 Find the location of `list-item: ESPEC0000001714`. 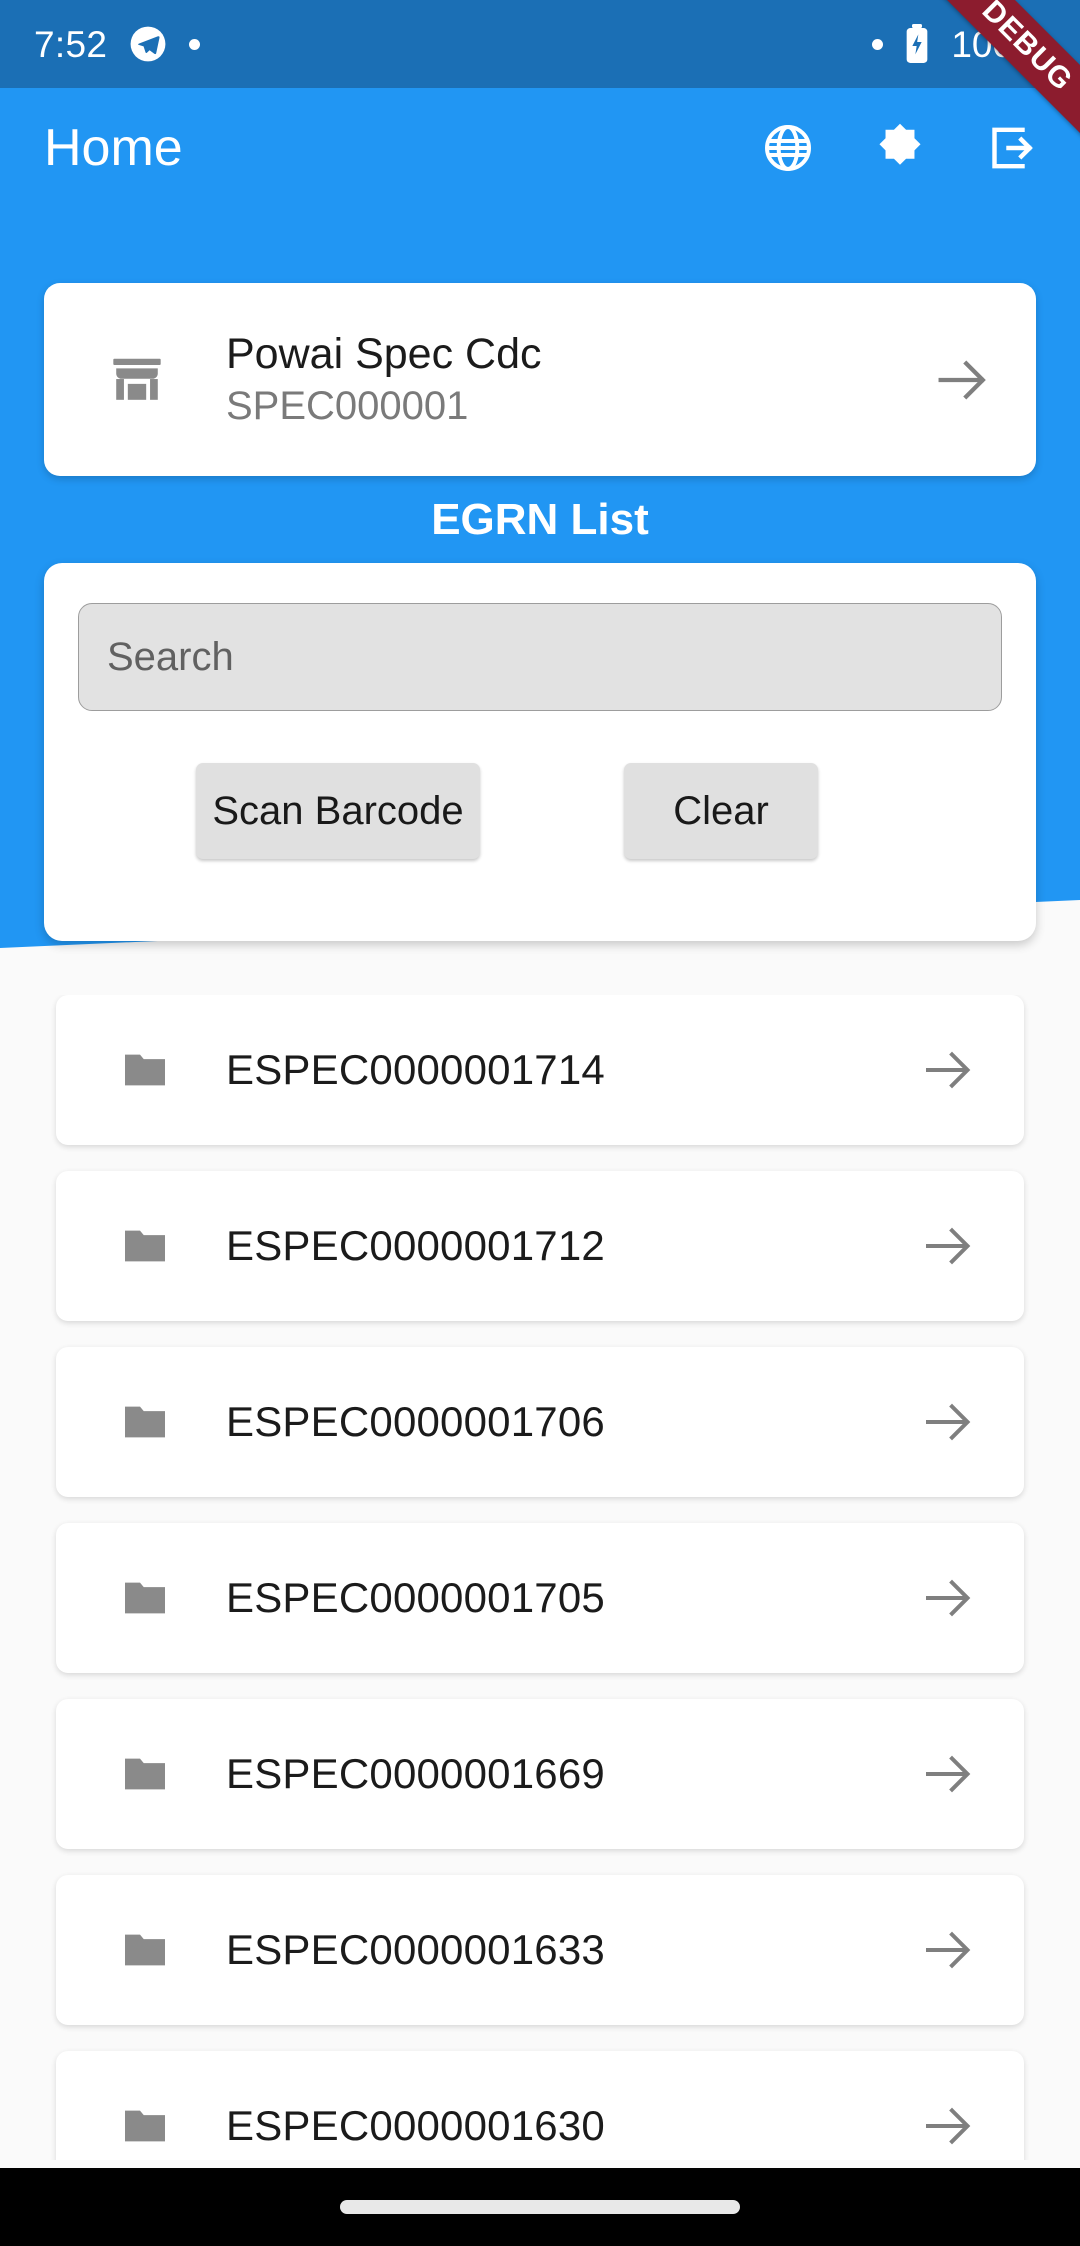

list-item: ESPEC0000001714 is located at coordinates (540, 1070).